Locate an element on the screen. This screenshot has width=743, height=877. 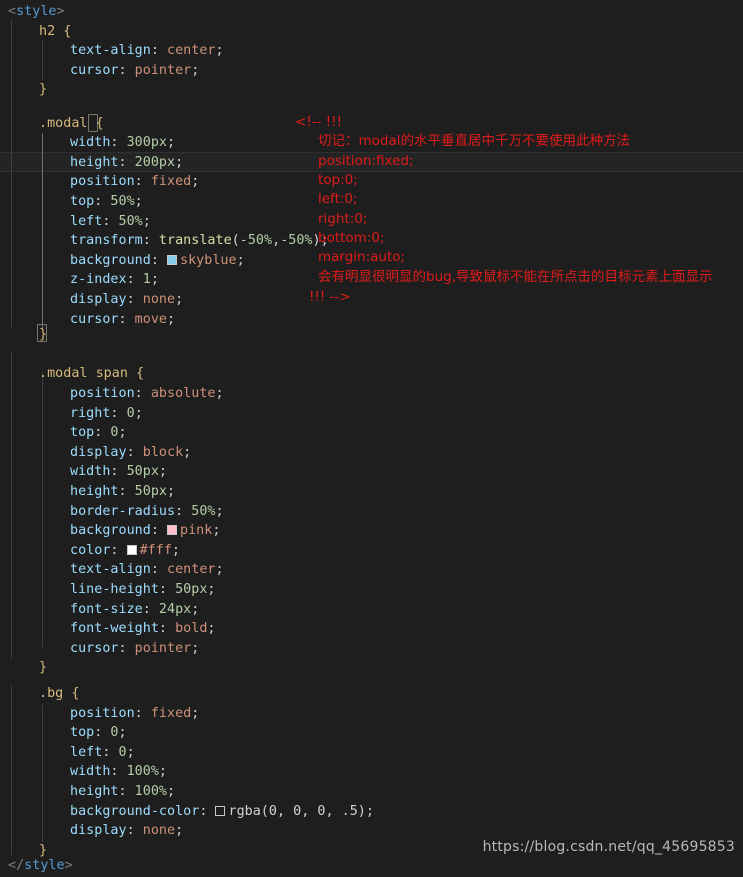
color-swatch-white is located at coordinates (131, 549).